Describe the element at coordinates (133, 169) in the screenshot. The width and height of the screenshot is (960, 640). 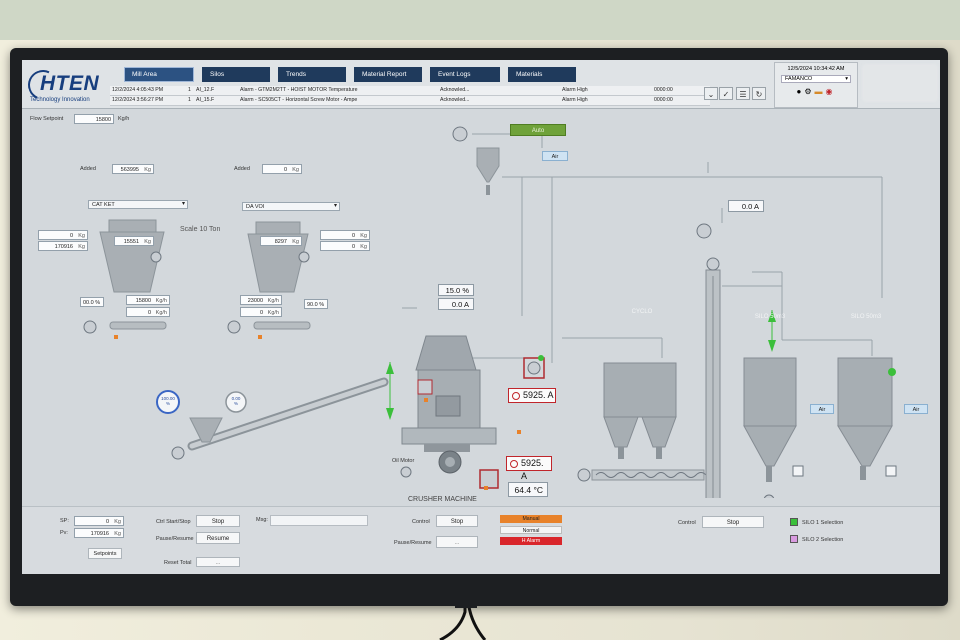
I see `left-added-value: 563995 Kg` at that location.